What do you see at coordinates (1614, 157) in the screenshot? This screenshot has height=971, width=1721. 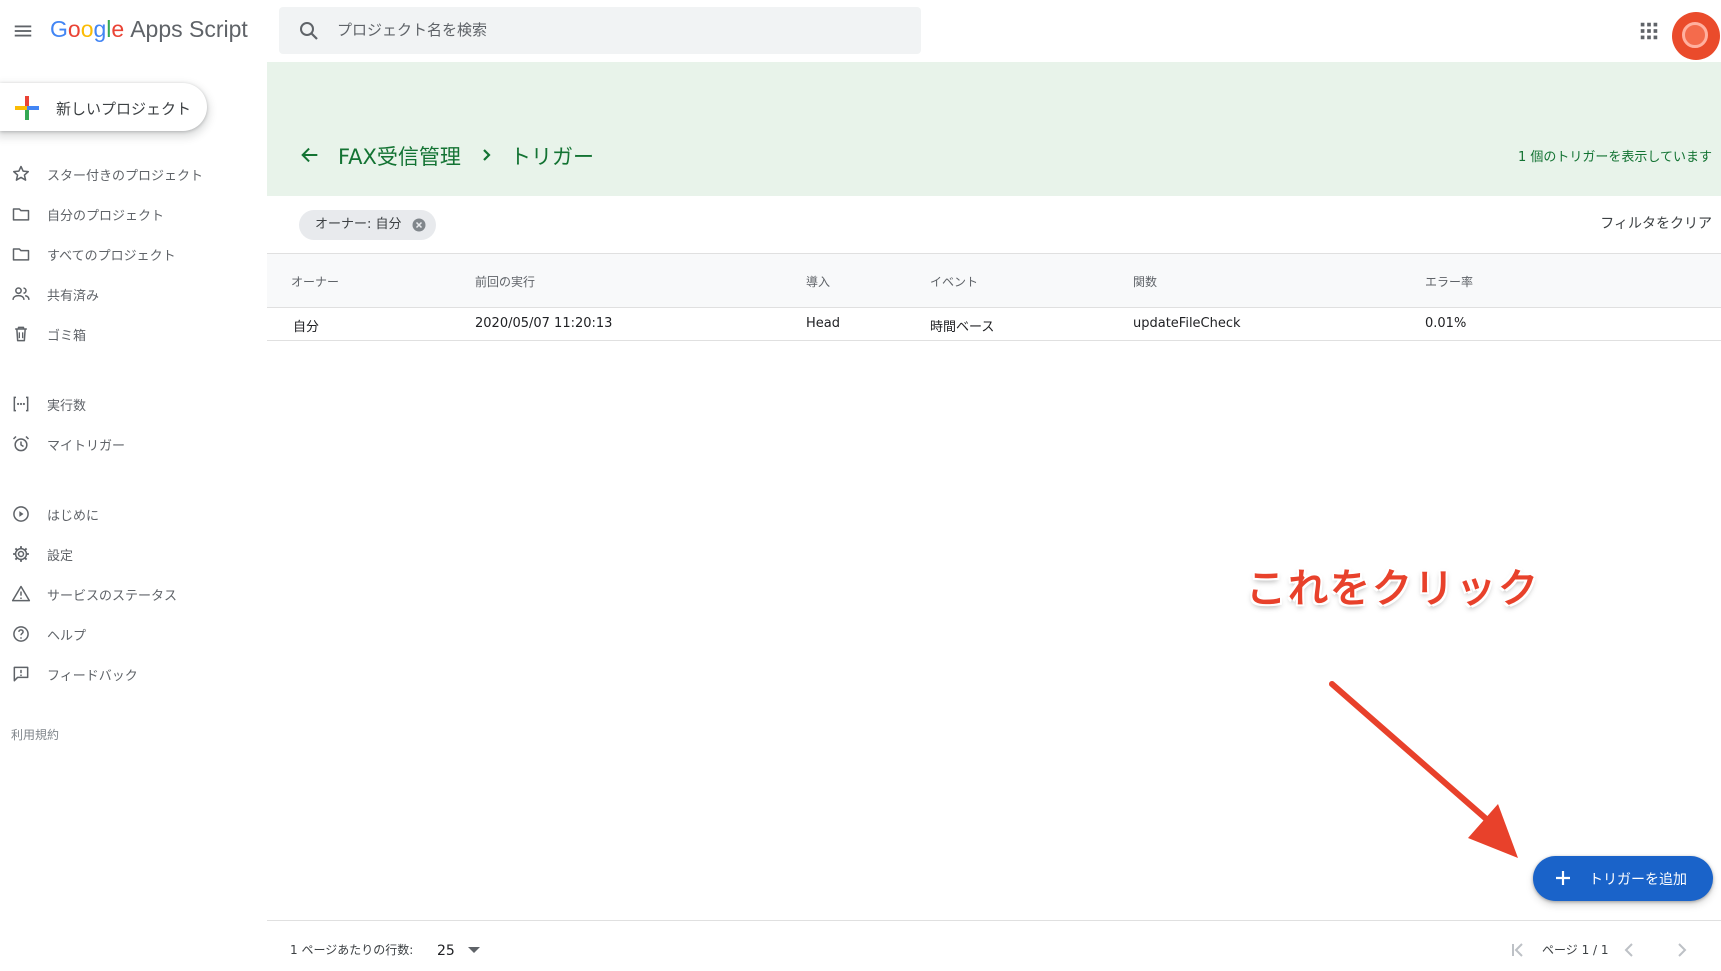 I see `trigger-count-text: 1 個のトリガーを表示しています` at bounding box center [1614, 157].